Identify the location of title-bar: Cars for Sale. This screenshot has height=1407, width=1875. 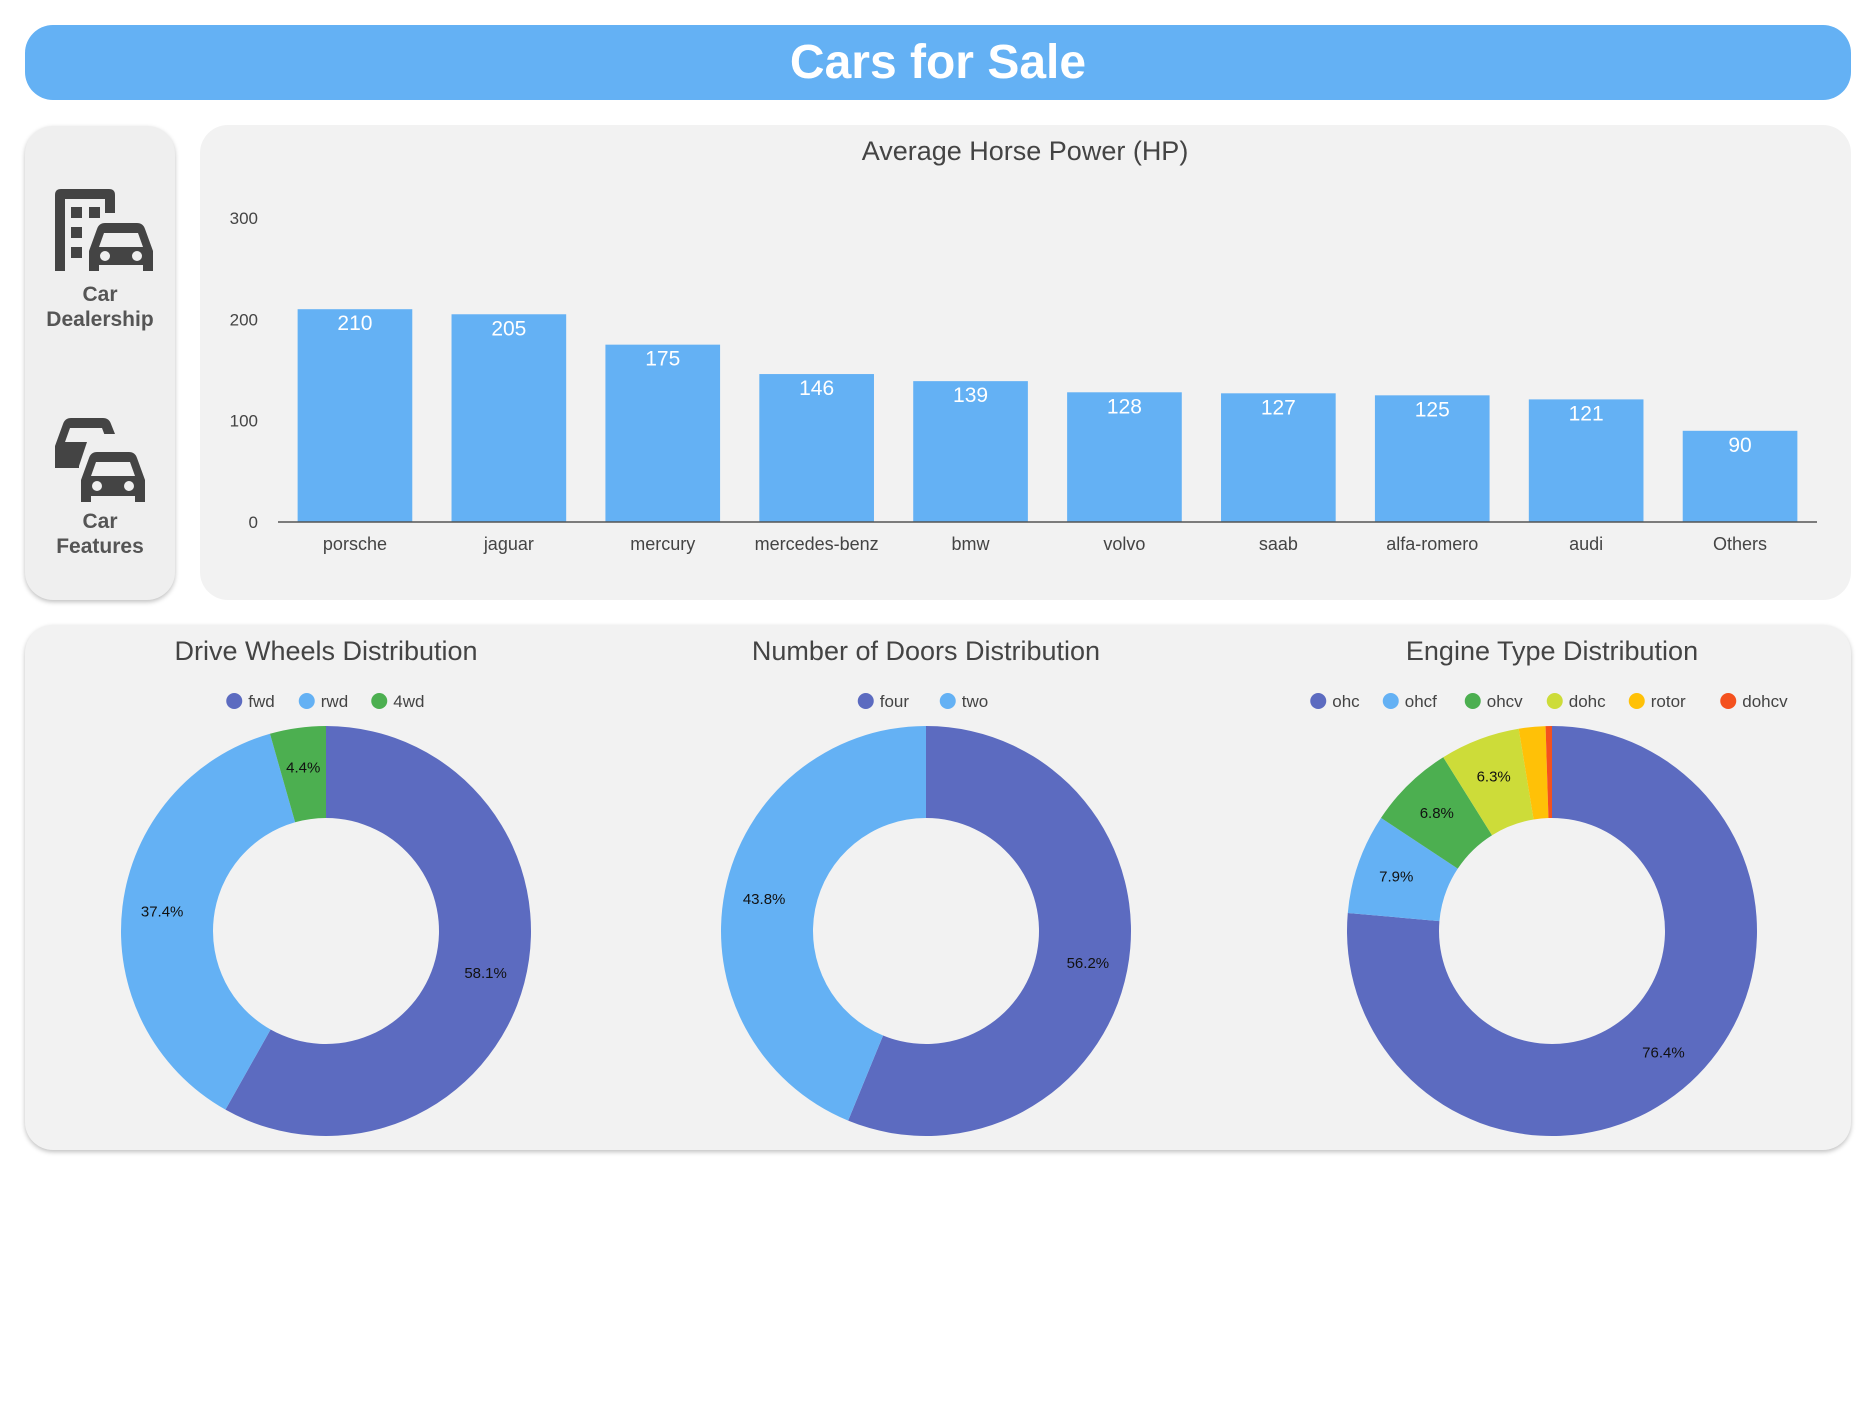
(938, 62).